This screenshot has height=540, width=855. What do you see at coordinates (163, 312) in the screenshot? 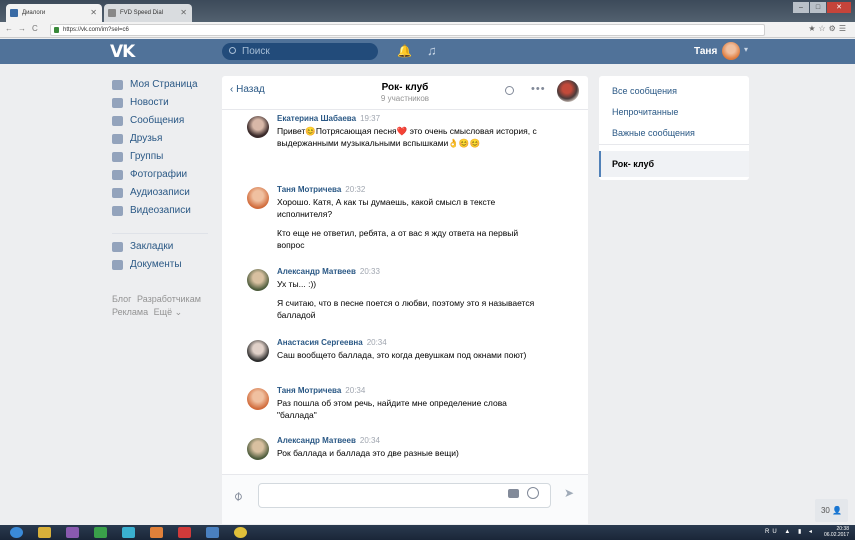
I see `footer-link-more: Ещё` at bounding box center [163, 312].